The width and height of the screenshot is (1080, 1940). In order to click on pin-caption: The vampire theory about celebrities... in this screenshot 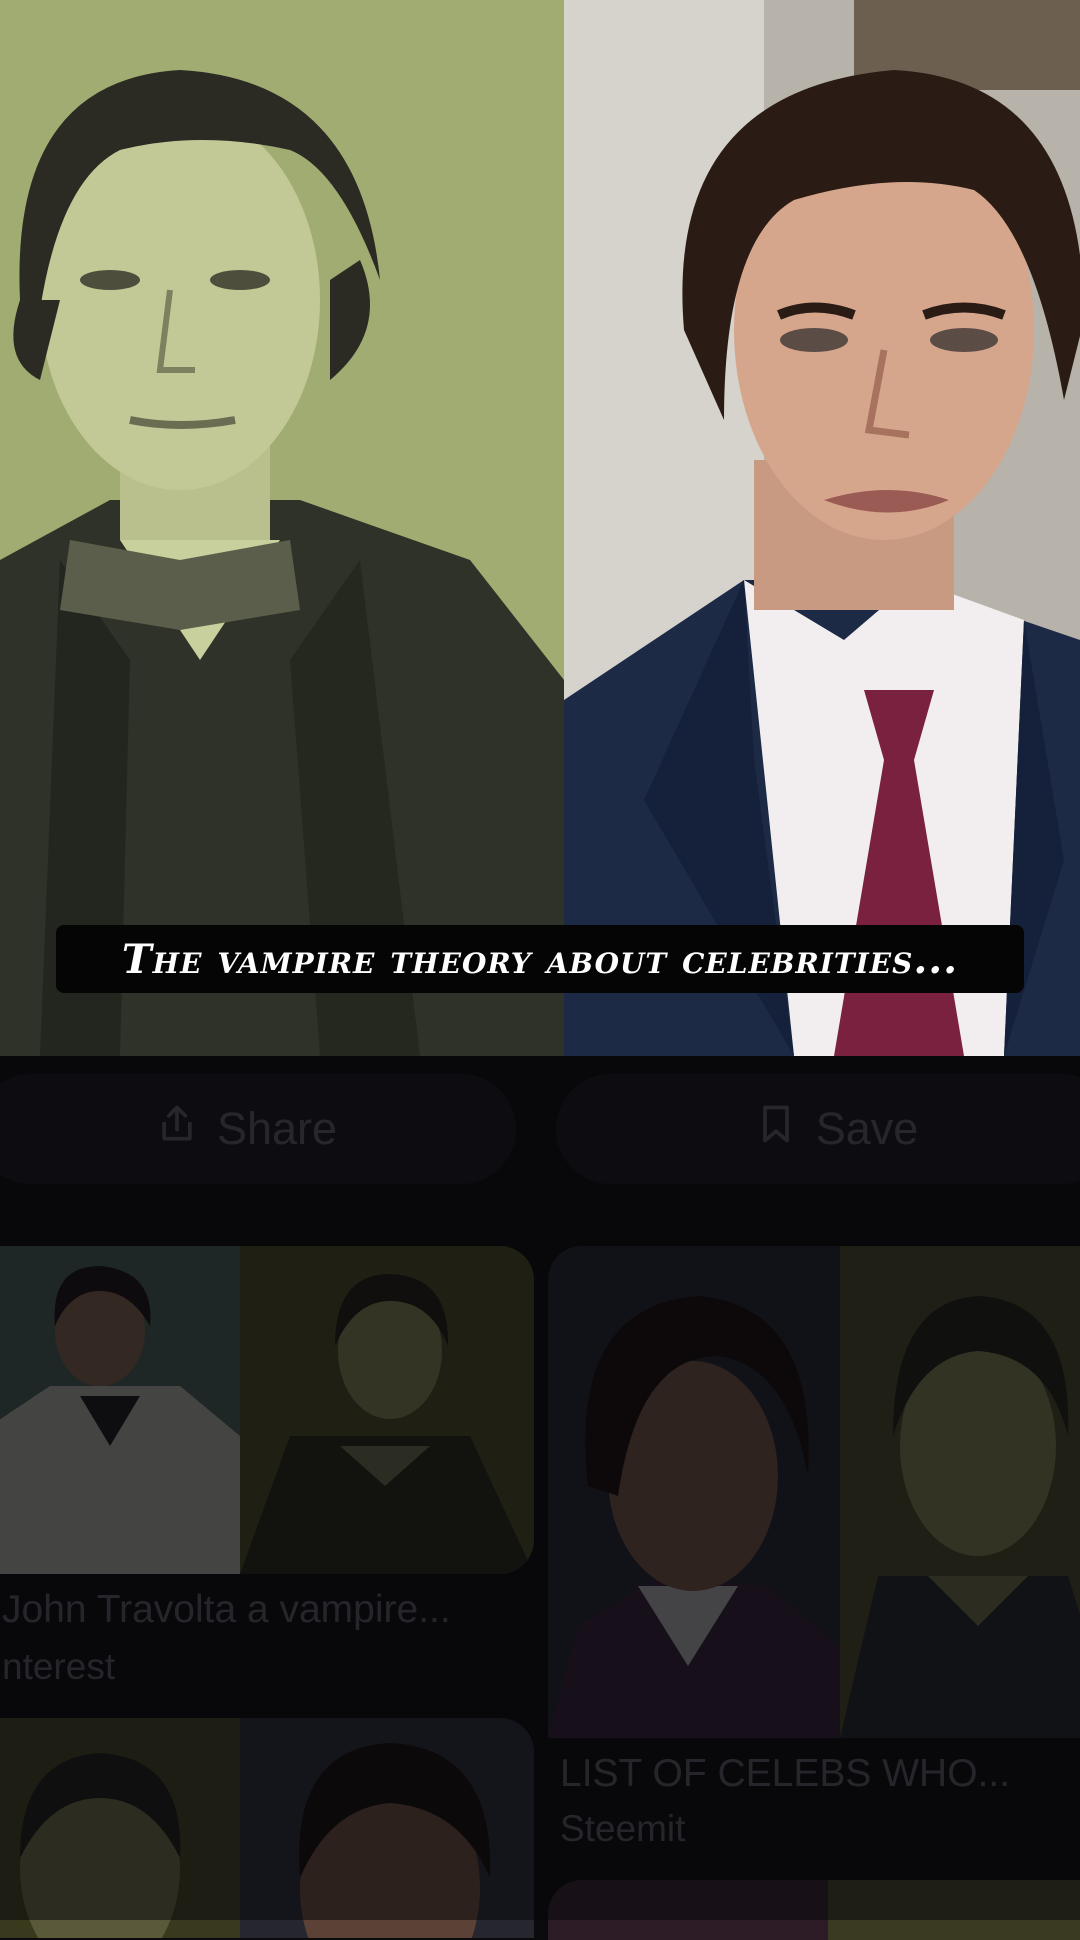, I will do `click(540, 959)`.